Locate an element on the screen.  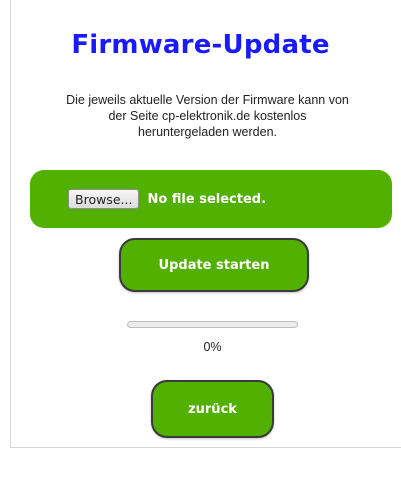
update-start-button: Update starten is located at coordinates (214, 265).